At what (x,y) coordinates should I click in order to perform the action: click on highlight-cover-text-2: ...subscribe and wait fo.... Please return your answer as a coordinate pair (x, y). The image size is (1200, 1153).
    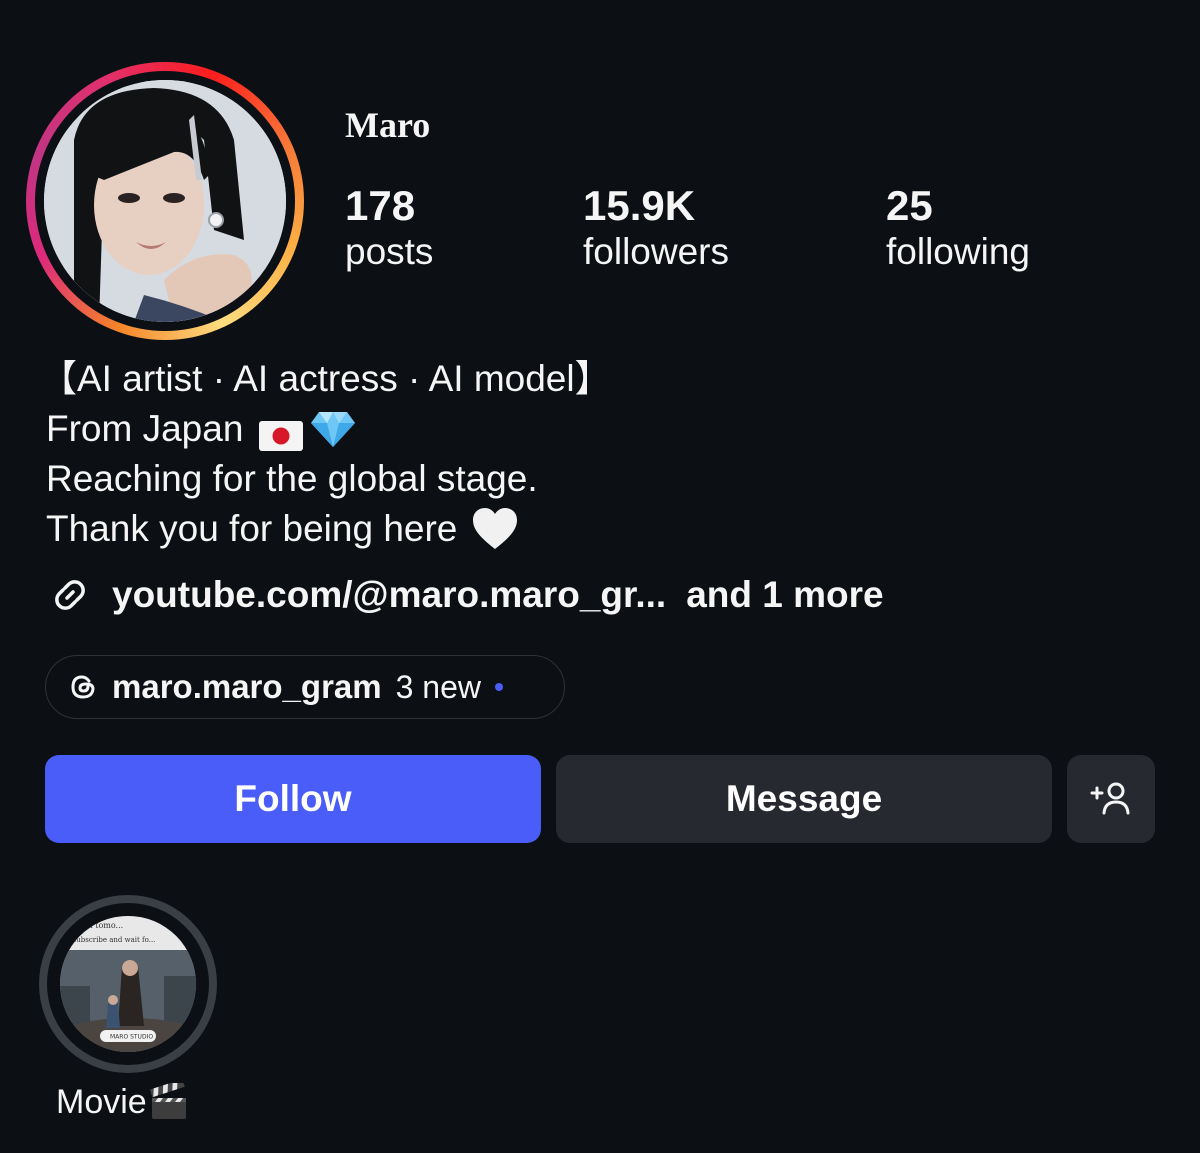
    Looking at the image, I should click on (110, 940).